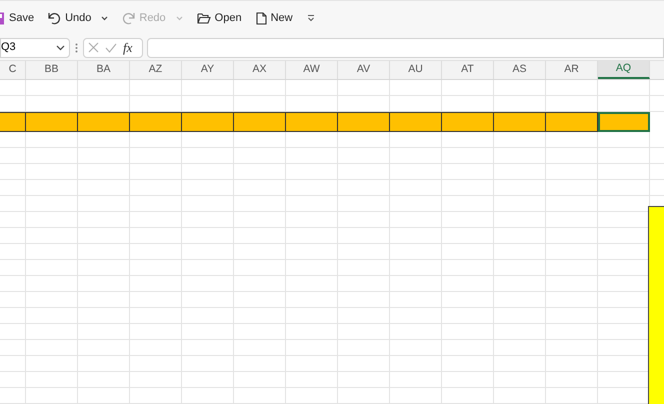 The width and height of the screenshot is (664, 404). What do you see at coordinates (416, 70) in the screenshot?
I see `column-header: AU` at bounding box center [416, 70].